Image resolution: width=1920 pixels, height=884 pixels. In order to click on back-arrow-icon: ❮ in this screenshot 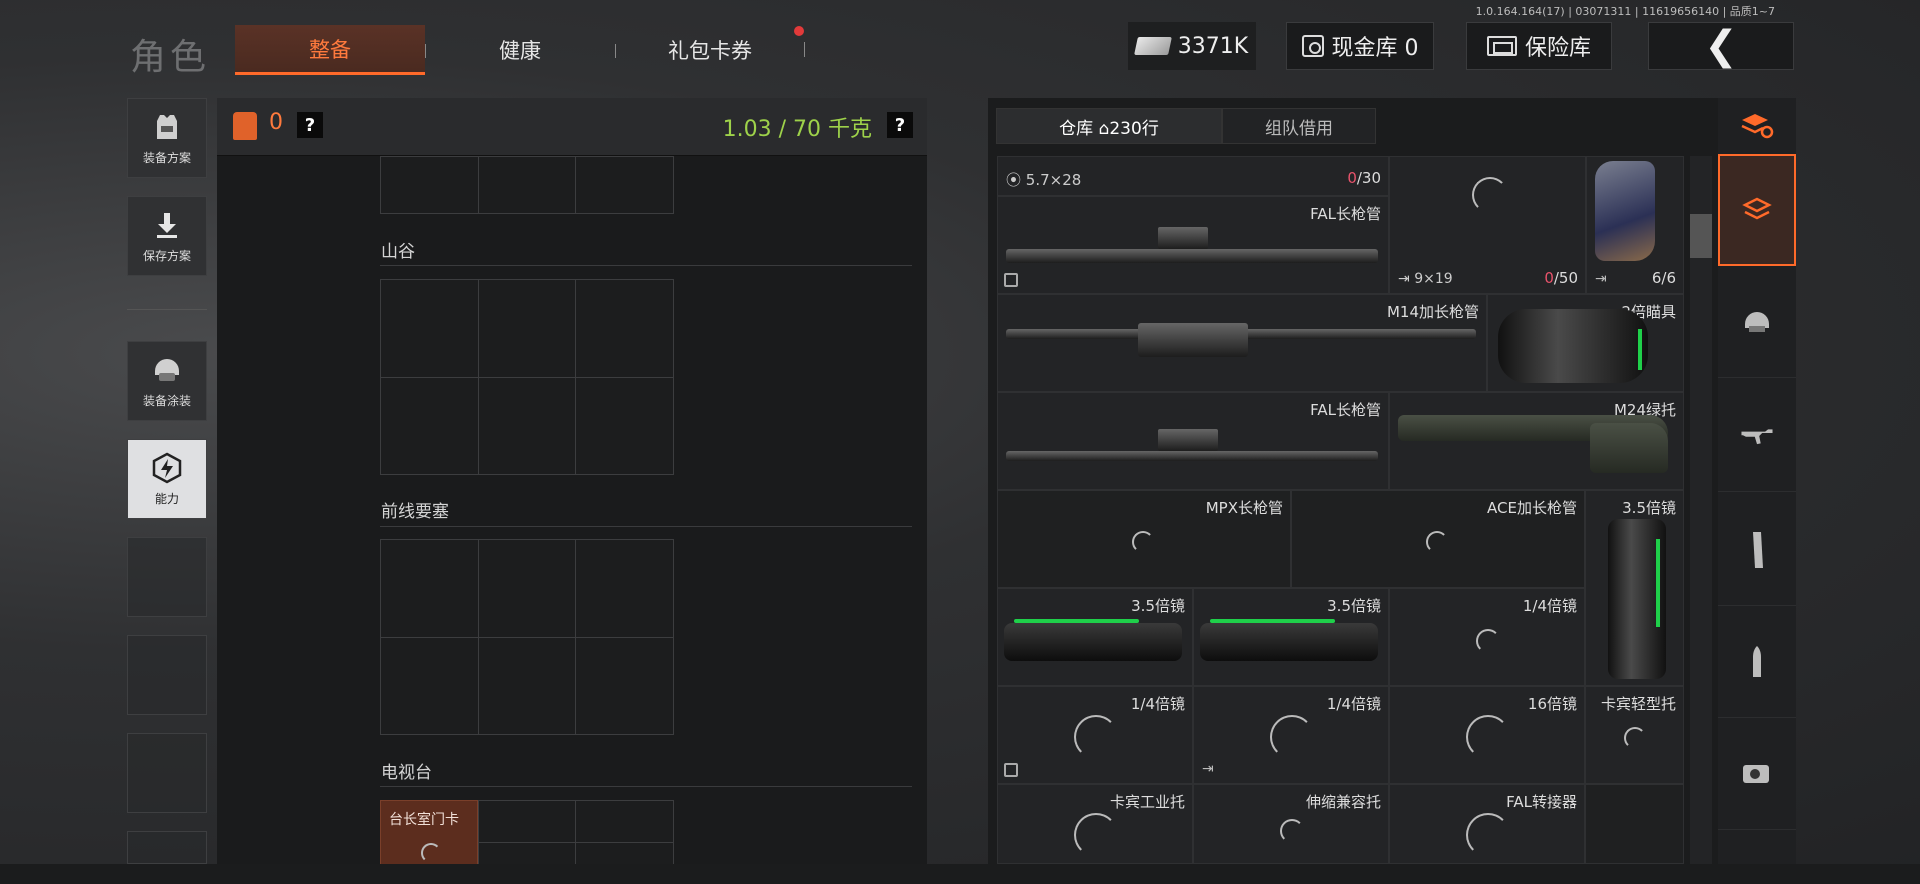, I will do `click(1721, 46)`.